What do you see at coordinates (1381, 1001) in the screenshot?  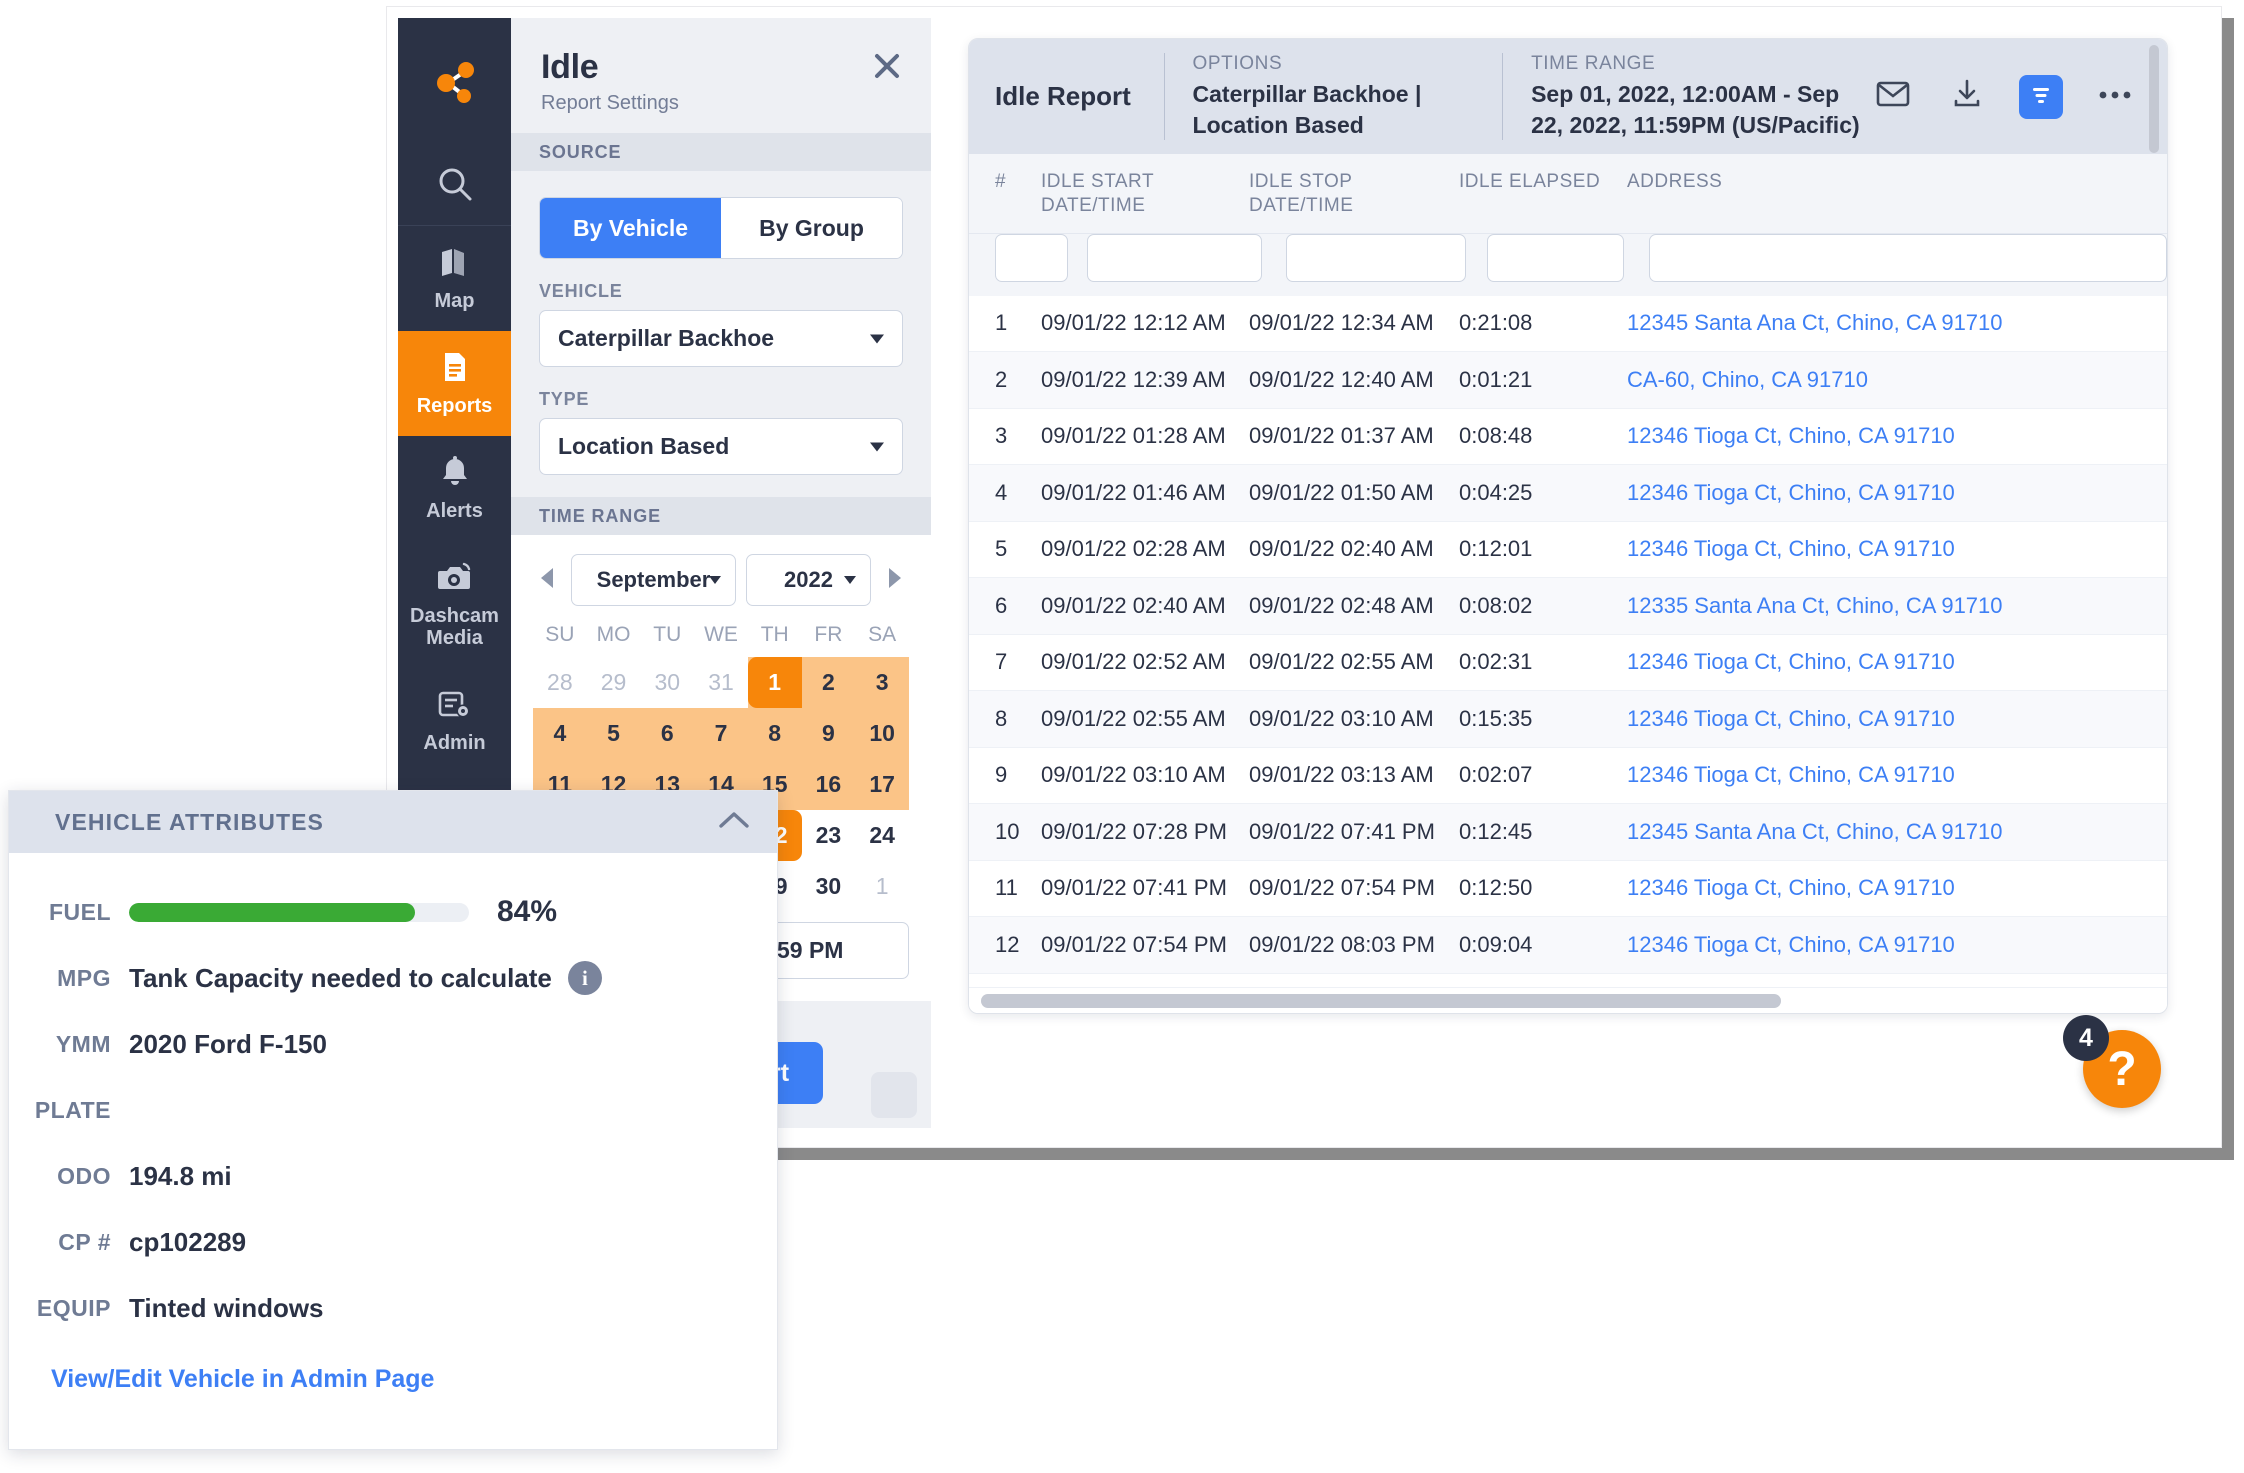 I see `scrollbar-thumb` at bounding box center [1381, 1001].